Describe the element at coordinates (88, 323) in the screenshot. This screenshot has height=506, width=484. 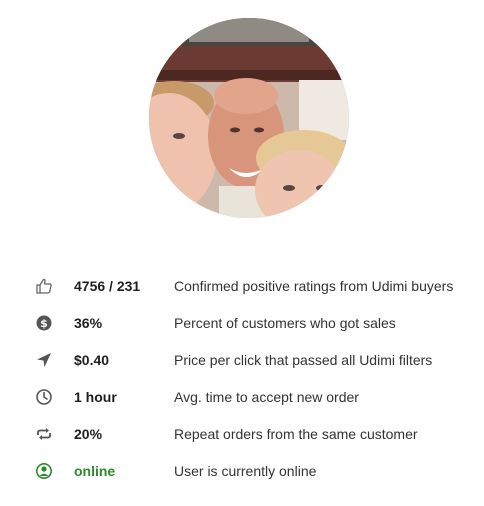
I see `sales-percent-value: 36%` at that location.